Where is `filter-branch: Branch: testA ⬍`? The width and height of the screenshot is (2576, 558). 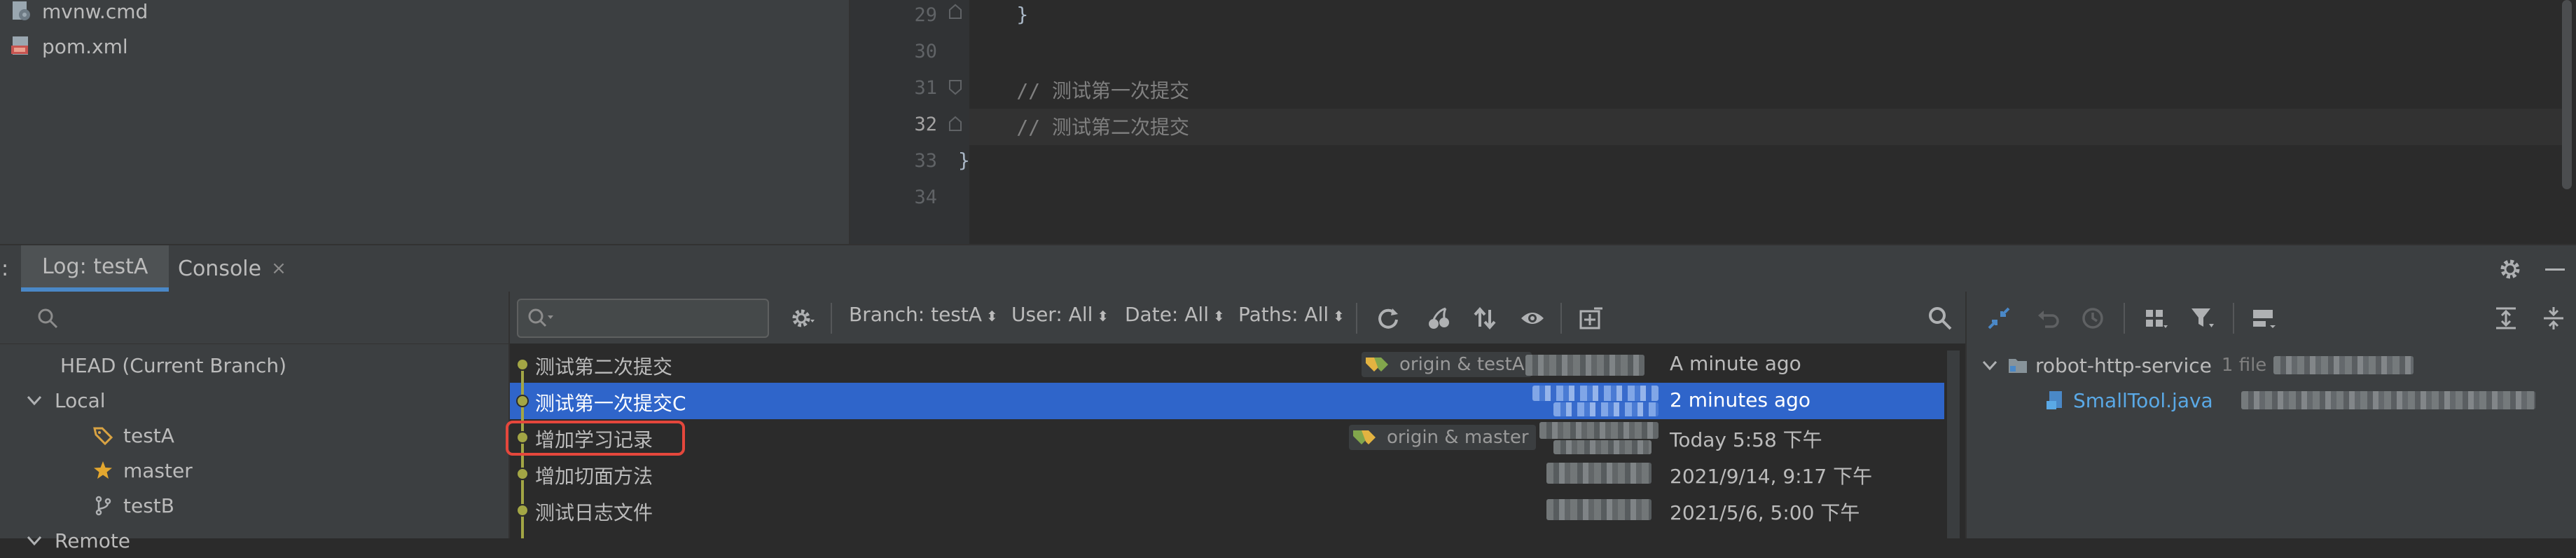 filter-branch: Branch: testA ⬍ is located at coordinates (923, 314).